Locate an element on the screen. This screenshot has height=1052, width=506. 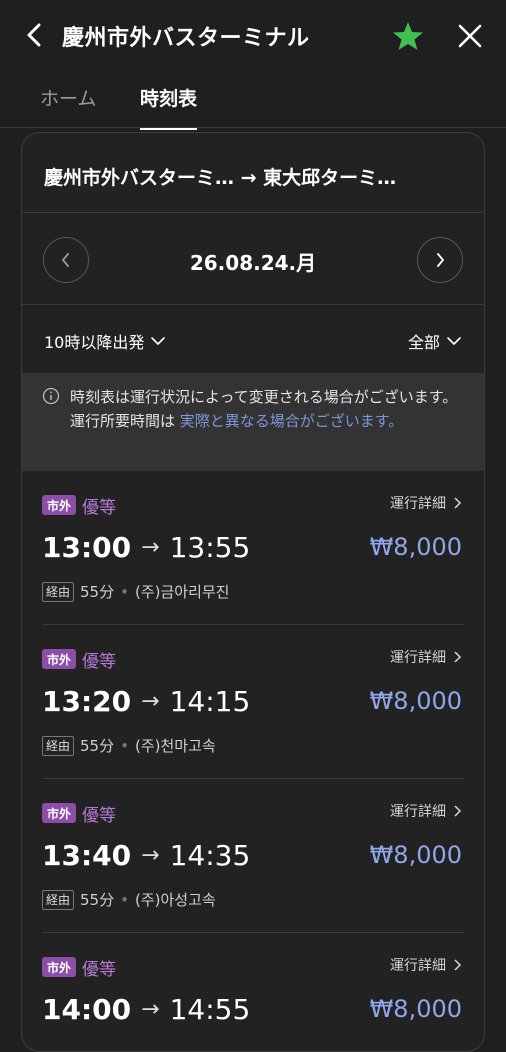
close-button is located at coordinates (470, 36).